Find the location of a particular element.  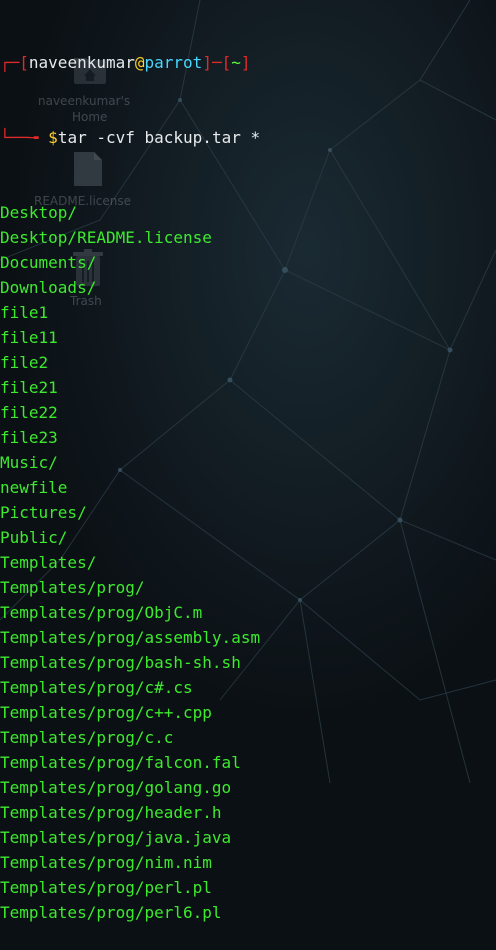

prompt-at-sign: @ is located at coordinates (139, 62).